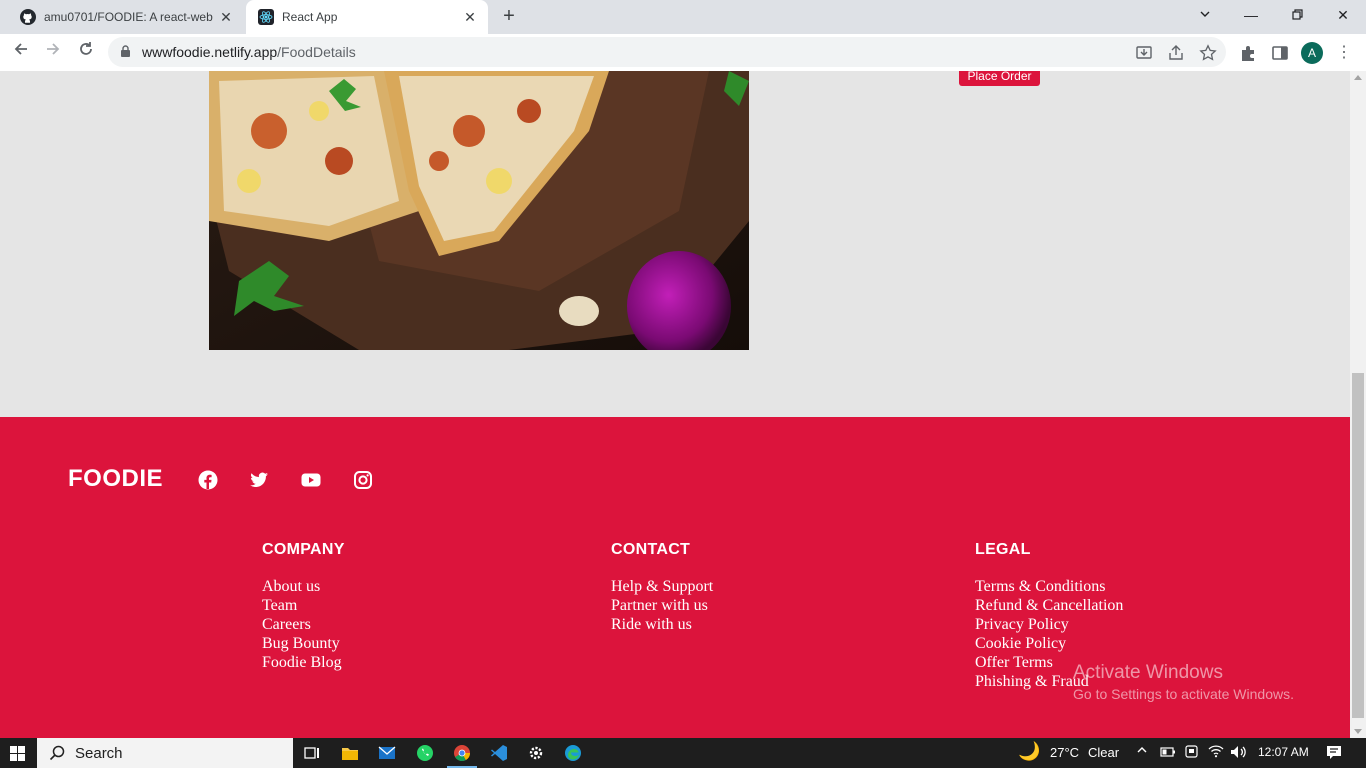 This screenshot has width=1366, height=768. Describe the element at coordinates (1312, 53) in the screenshot. I see `avatar: A` at that location.